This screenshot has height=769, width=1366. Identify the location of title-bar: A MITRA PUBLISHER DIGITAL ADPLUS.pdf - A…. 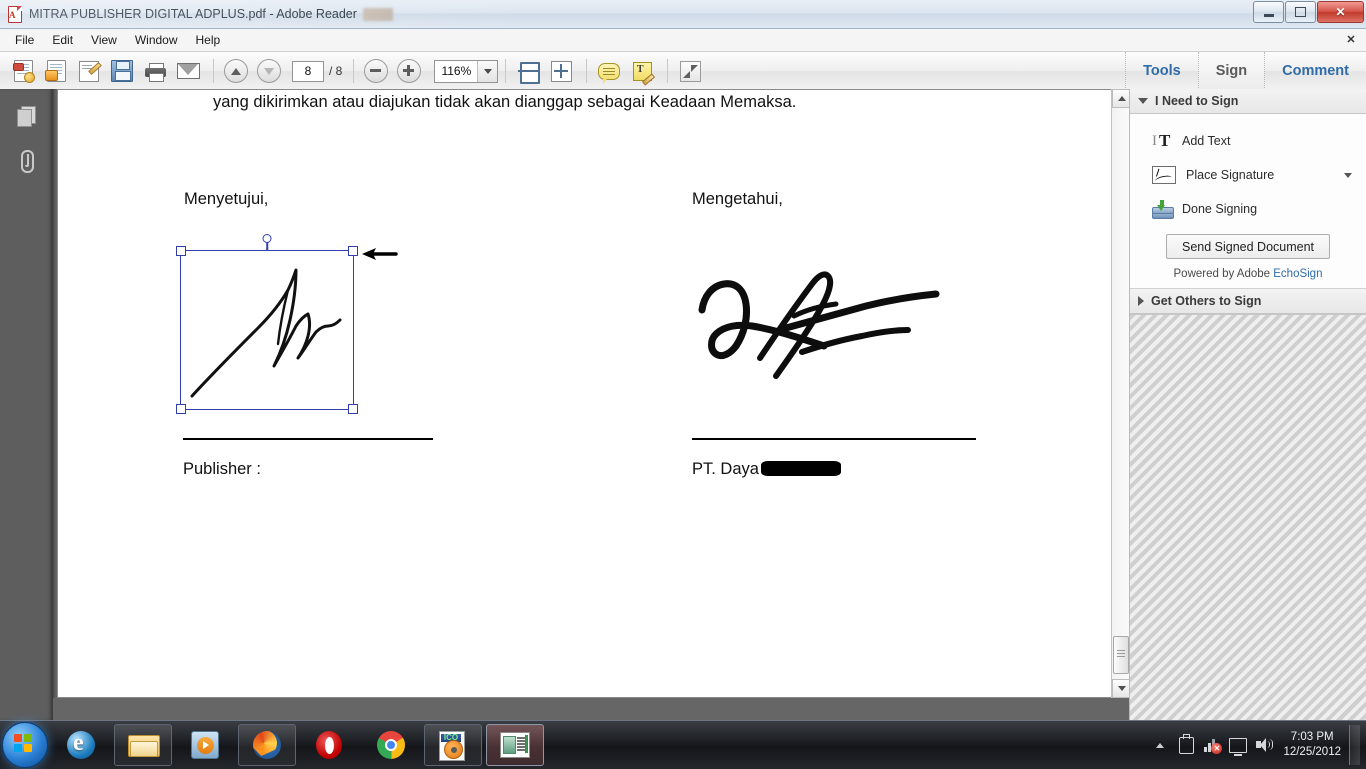
(683, 14).